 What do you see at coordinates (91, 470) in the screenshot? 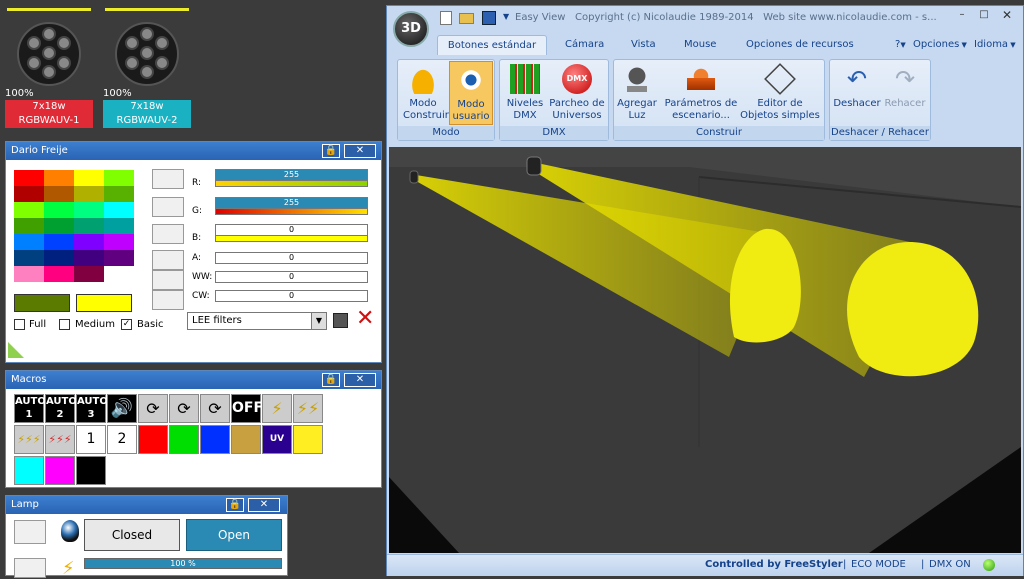
I see `macro-black-button` at bounding box center [91, 470].